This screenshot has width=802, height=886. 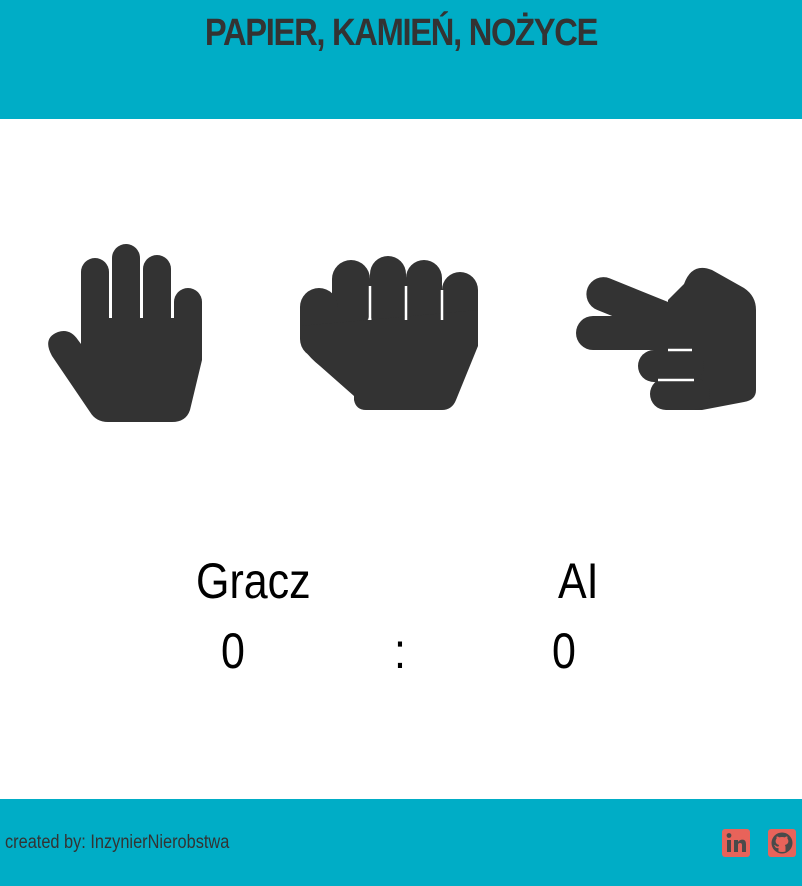 I want to click on linkedin-link, so click(x=736, y=843).